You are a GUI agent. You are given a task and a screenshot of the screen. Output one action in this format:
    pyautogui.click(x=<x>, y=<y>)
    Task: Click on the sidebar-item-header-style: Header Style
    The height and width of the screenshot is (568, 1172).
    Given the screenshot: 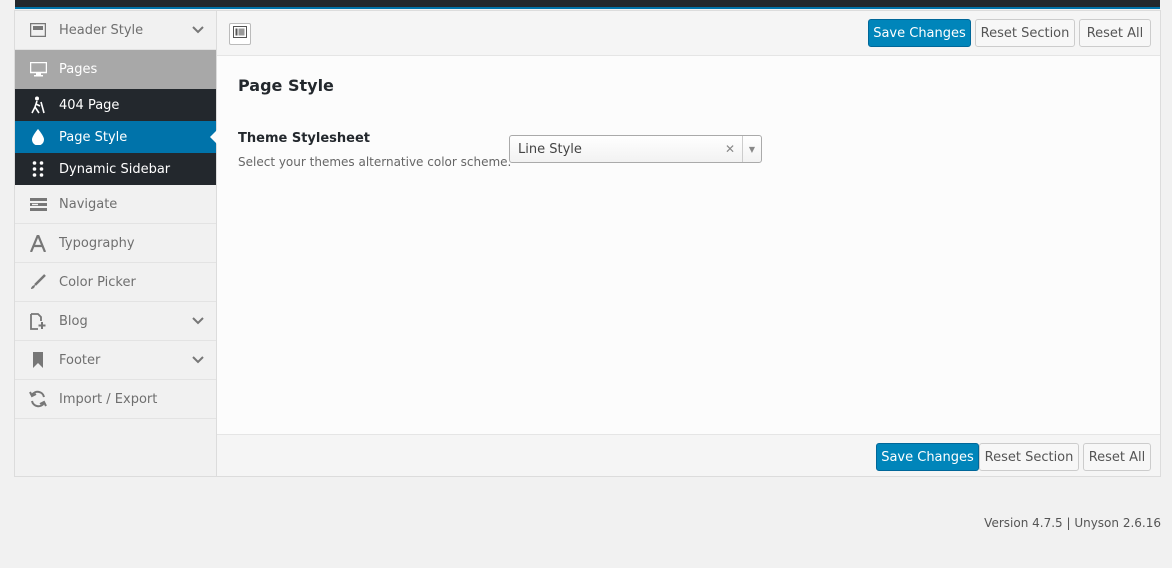 What is the action you would take?
    pyautogui.click(x=115, y=30)
    